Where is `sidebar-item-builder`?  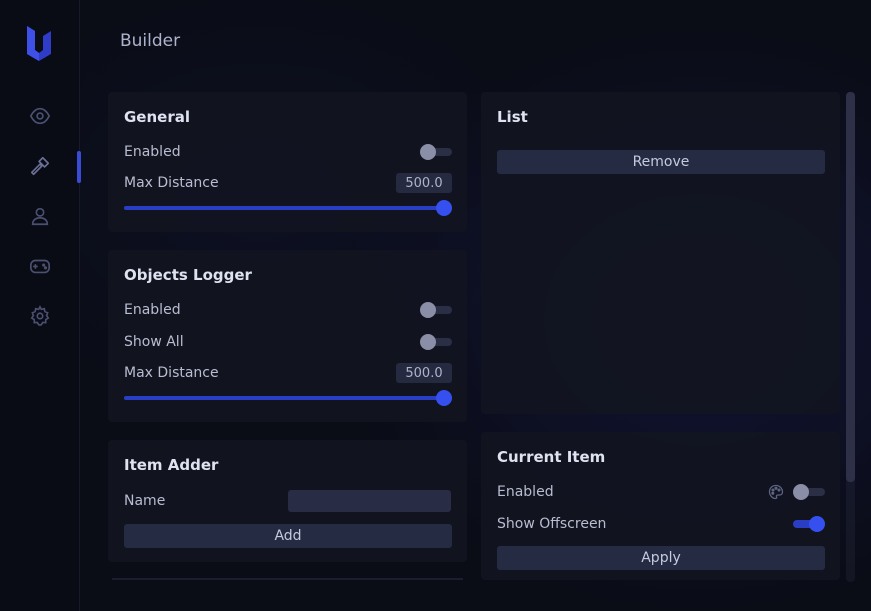 sidebar-item-builder is located at coordinates (40, 166).